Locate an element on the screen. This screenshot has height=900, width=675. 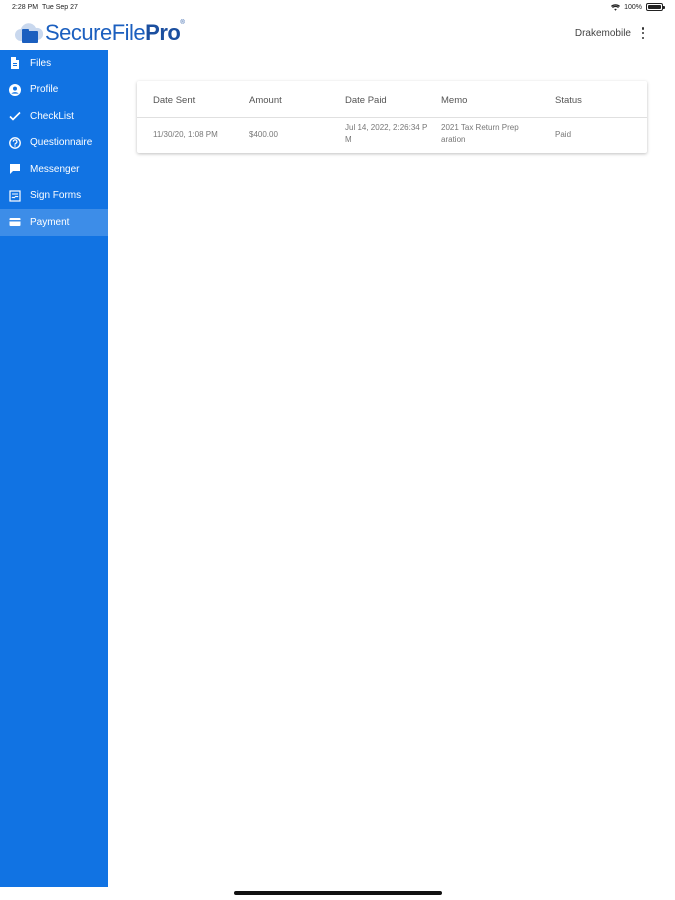
cell-date-paid-line1: Jul 14, 2022, 2:26:34 P is located at coordinates (386, 127).